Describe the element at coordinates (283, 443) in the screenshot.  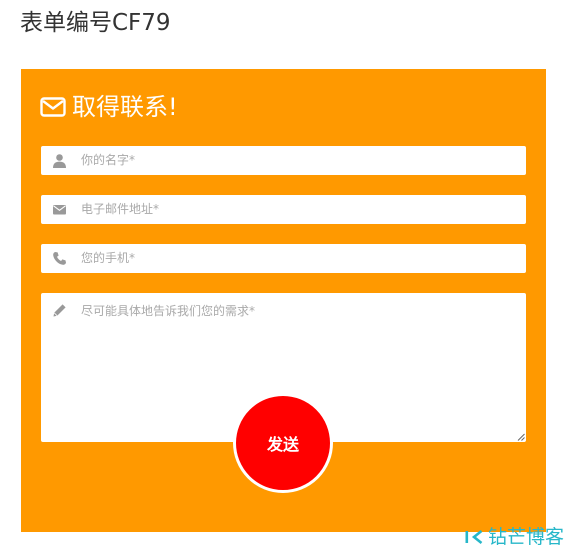
I see `send-button: 发送` at that location.